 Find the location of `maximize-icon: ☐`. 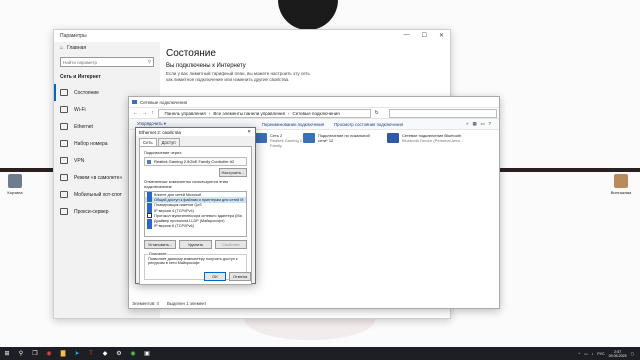

maximize-icon: ☐ is located at coordinates (424, 35).